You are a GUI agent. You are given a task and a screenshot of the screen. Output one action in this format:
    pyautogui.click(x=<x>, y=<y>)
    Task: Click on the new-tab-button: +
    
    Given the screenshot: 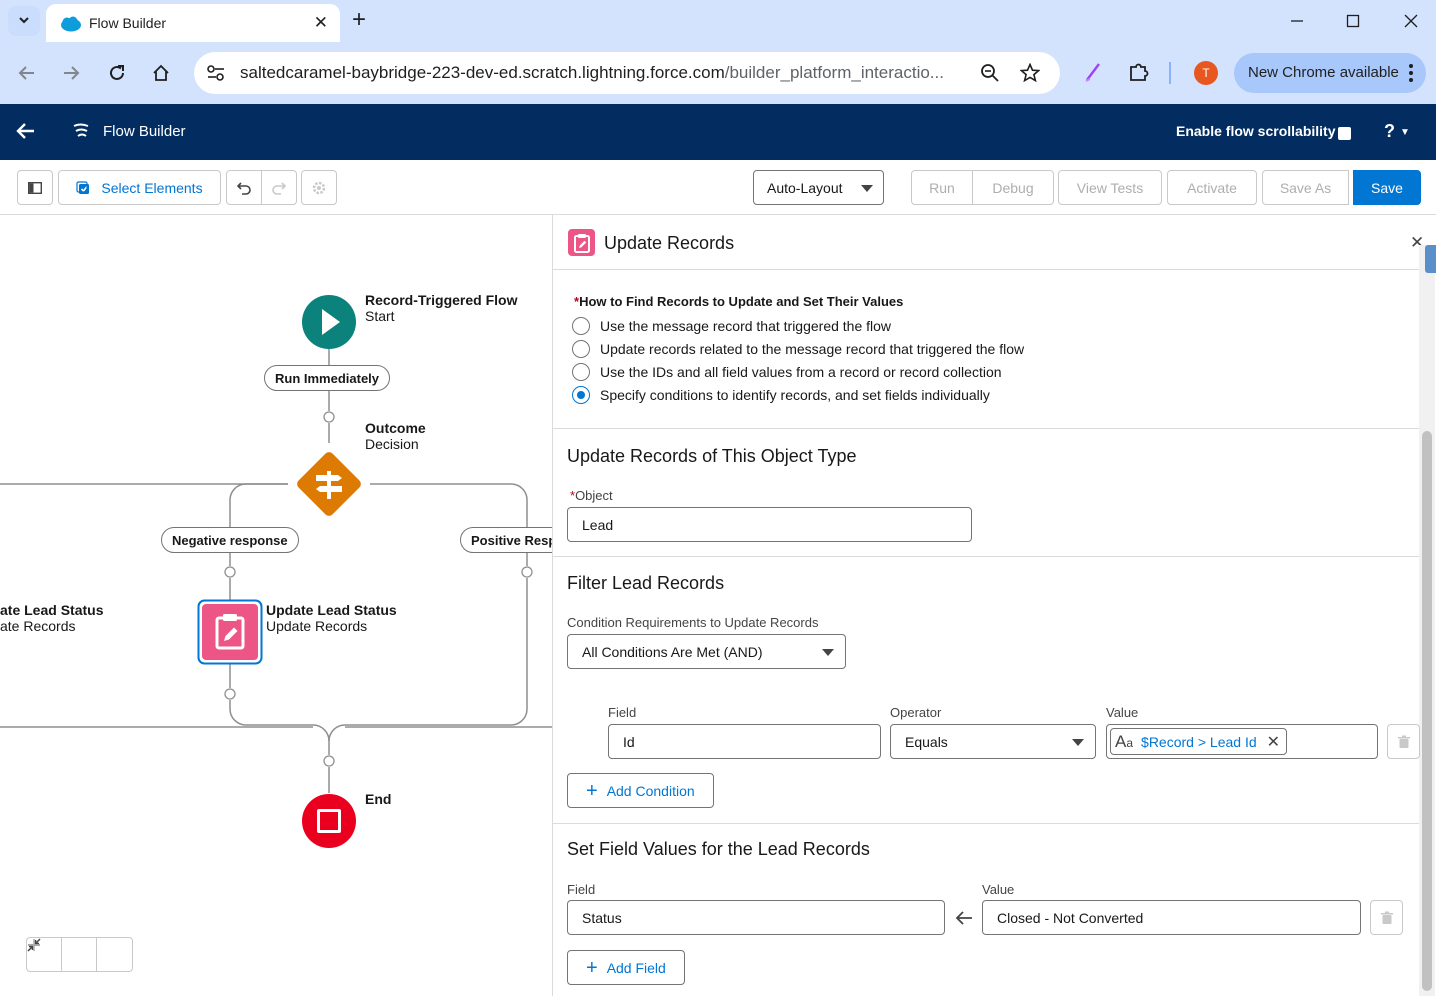 What is the action you would take?
    pyautogui.click(x=359, y=20)
    